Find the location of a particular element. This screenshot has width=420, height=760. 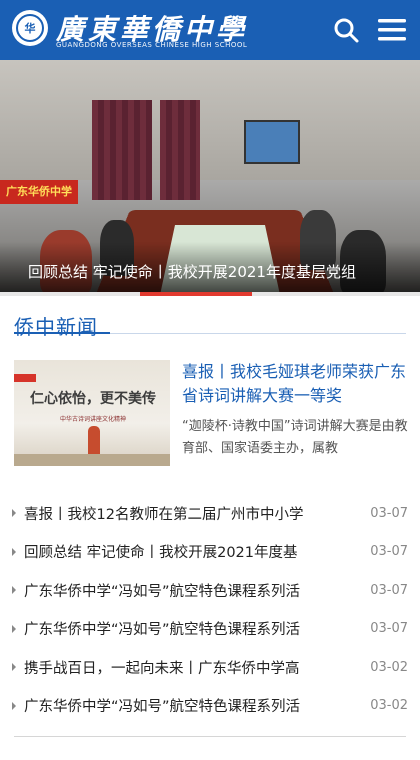

news-item: 回顾总结 牢记使命丨我校开展2021年度基 03-07 is located at coordinates (210, 552).